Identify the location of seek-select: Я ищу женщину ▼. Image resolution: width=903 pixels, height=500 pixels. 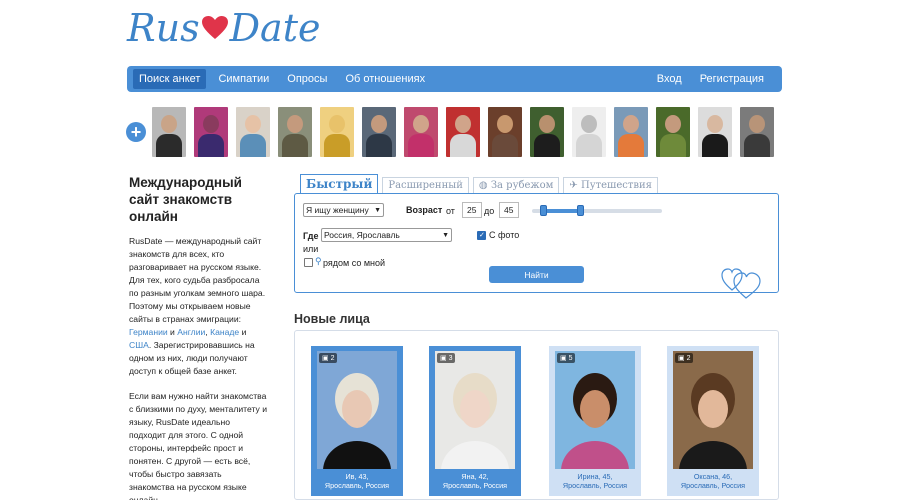
(343, 210).